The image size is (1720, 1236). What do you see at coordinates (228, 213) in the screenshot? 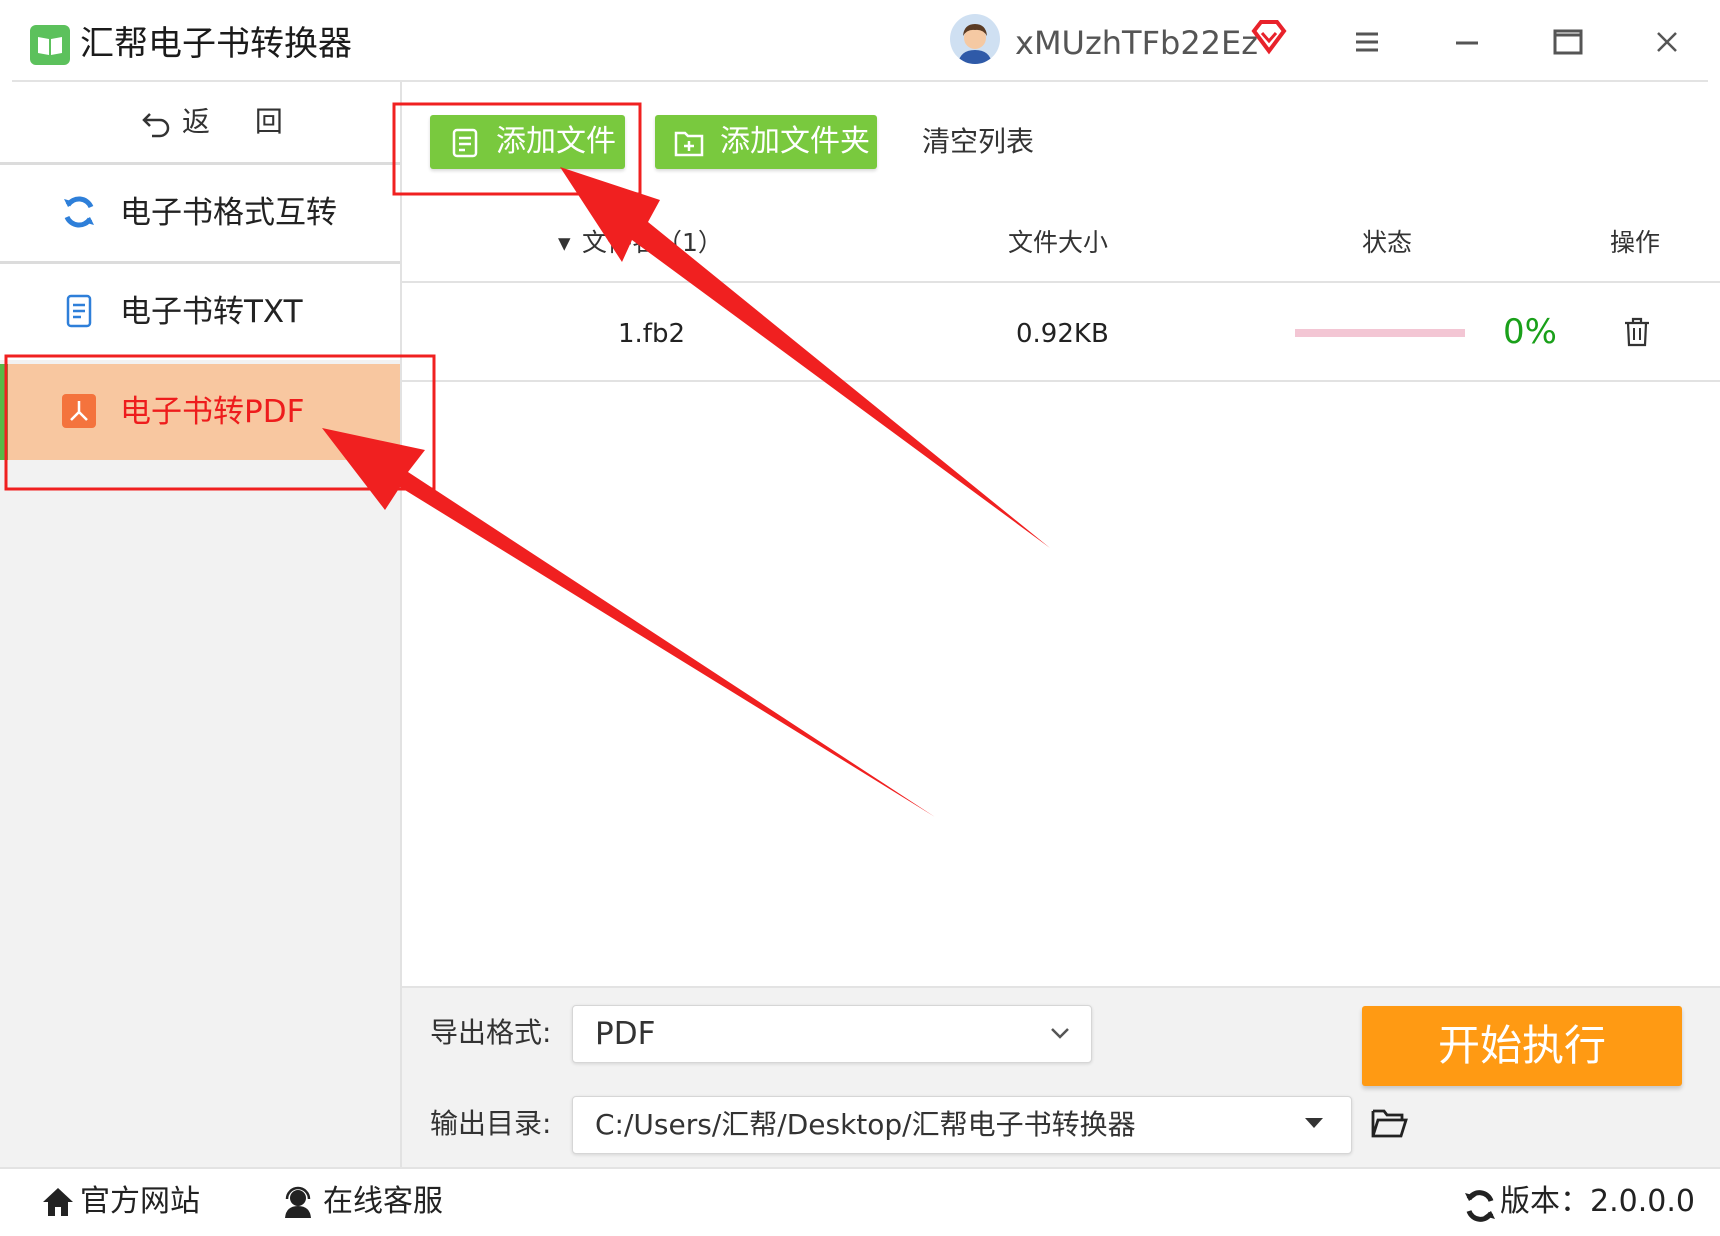
I see `sidebar-item-label: 电子书格式互转` at bounding box center [228, 213].